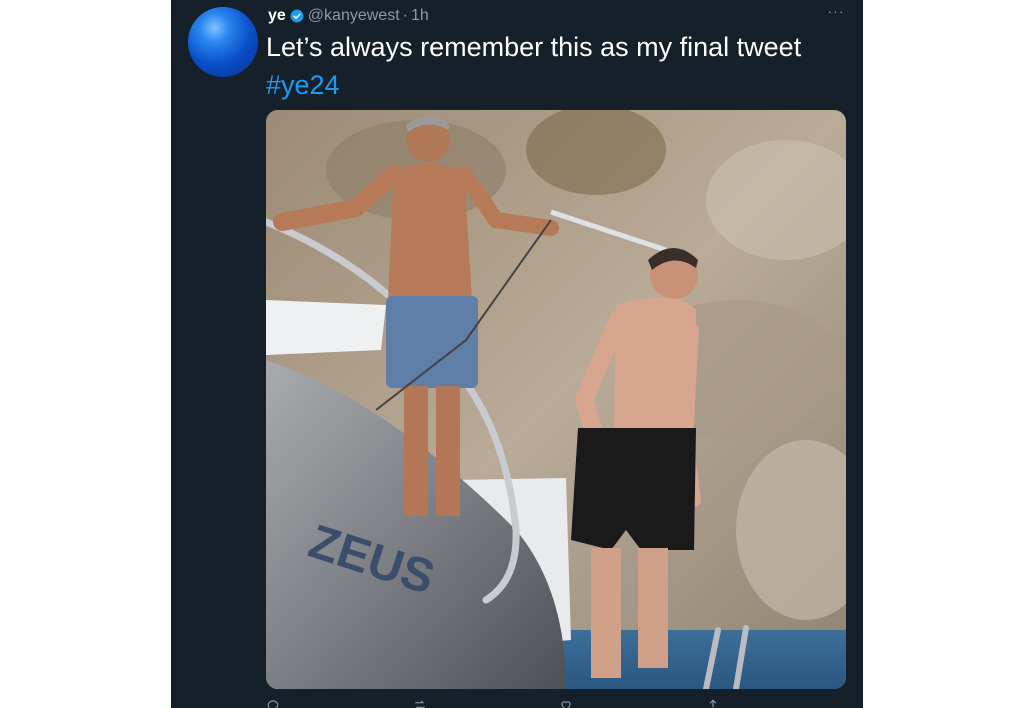 The height and width of the screenshot is (708, 1024). I want to click on share-button, so click(716, 703).